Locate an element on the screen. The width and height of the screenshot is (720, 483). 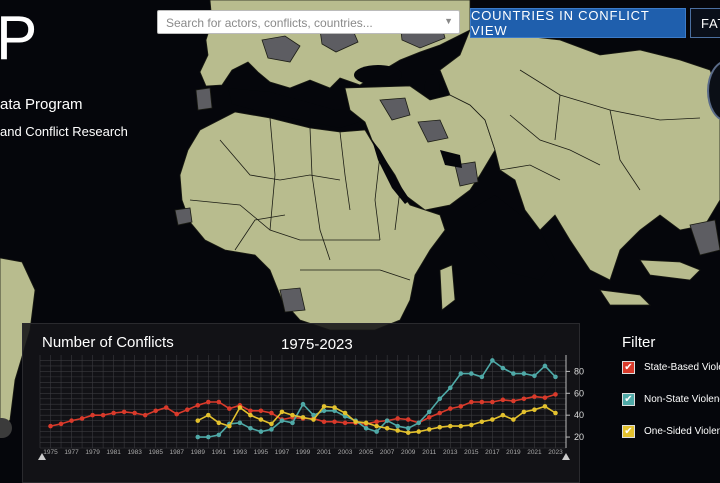
checkbox-state-based: ✔ is located at coordinates (628, 367).